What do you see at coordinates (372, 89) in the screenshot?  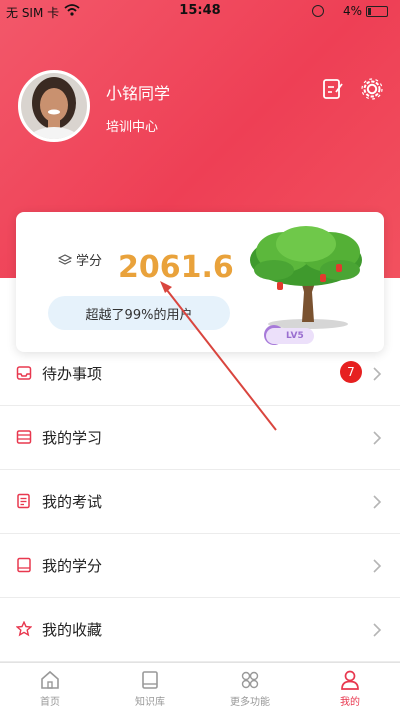 I see `gear-icon` at bounding box center [372, 89].